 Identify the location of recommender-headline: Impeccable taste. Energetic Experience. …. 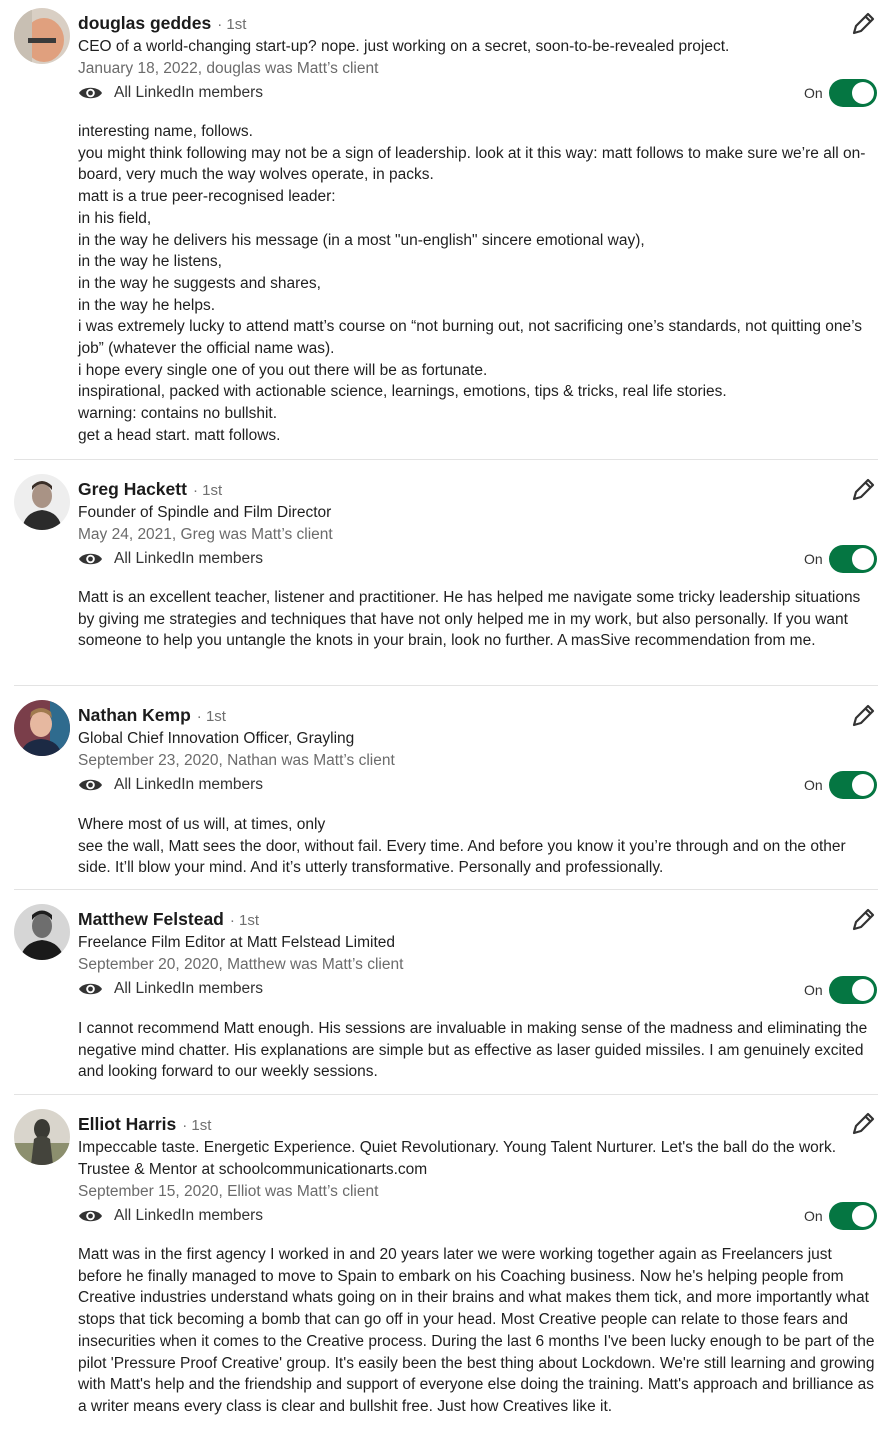
(457, 1158).